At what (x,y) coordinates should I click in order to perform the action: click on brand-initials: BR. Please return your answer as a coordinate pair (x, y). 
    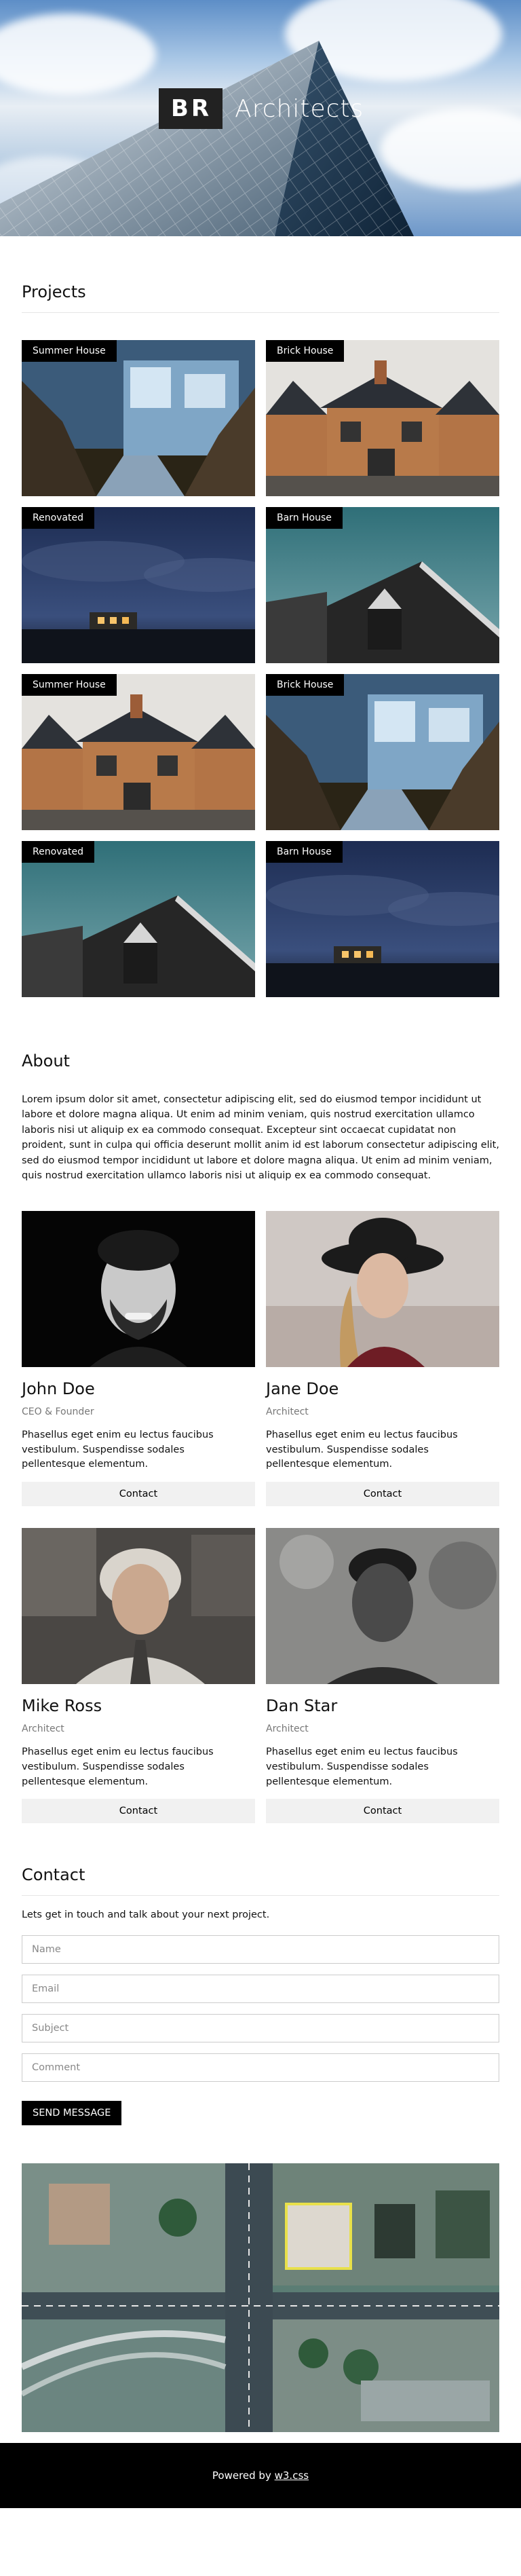
    Looking at the image, I should click on (191, 108).